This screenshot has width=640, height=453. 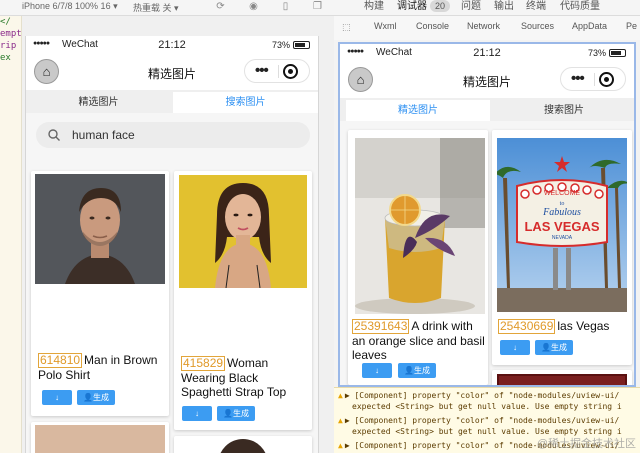 What do you see at coordinates (11, 234) in the screenshot?
I see `code-editor-strip: </ empt rip ex` at bounding box center [11, 234].